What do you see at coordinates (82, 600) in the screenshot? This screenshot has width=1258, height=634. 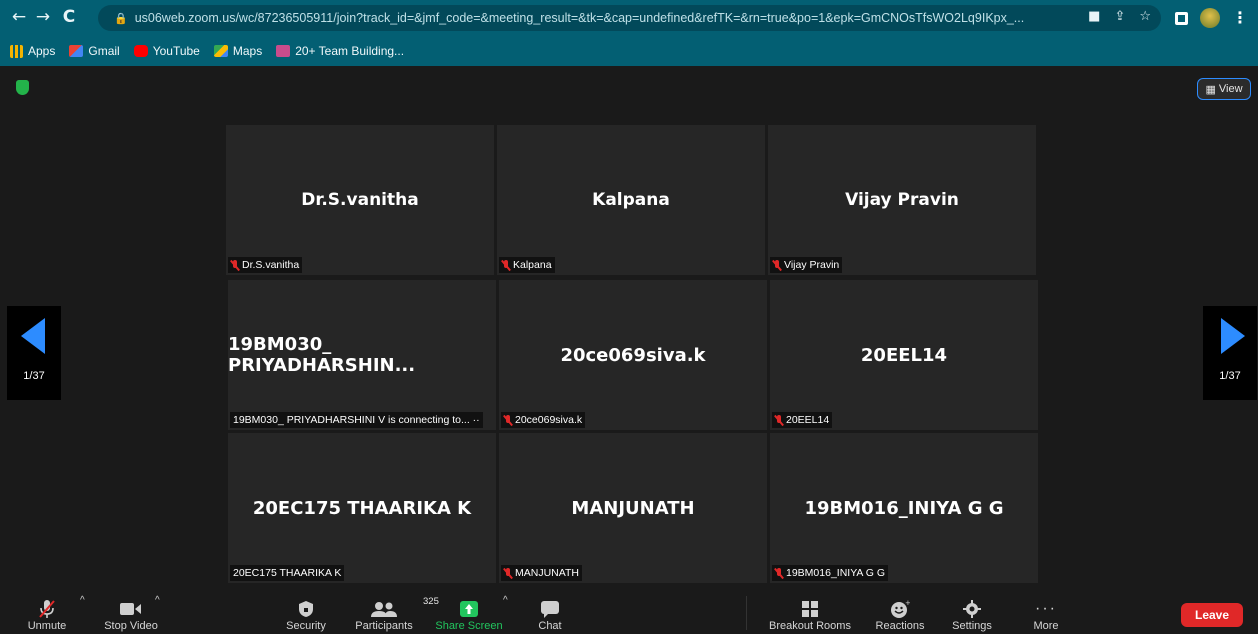 I see `audio-options-caret: ^` at bounding box center [82, 600].